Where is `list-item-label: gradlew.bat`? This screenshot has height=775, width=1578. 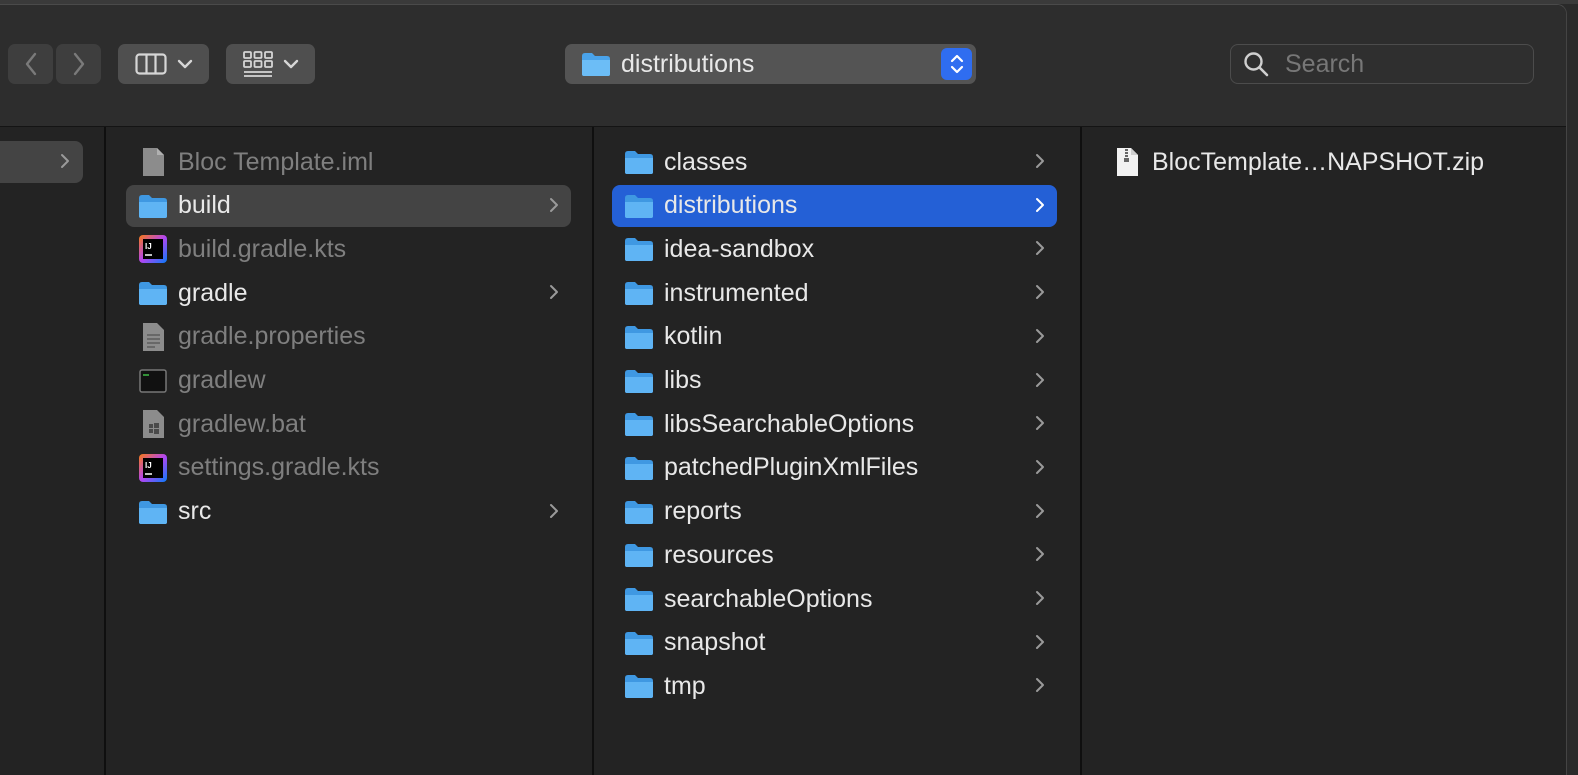 list-item-label: gradlew.bat is located at coordinates (242, 423).